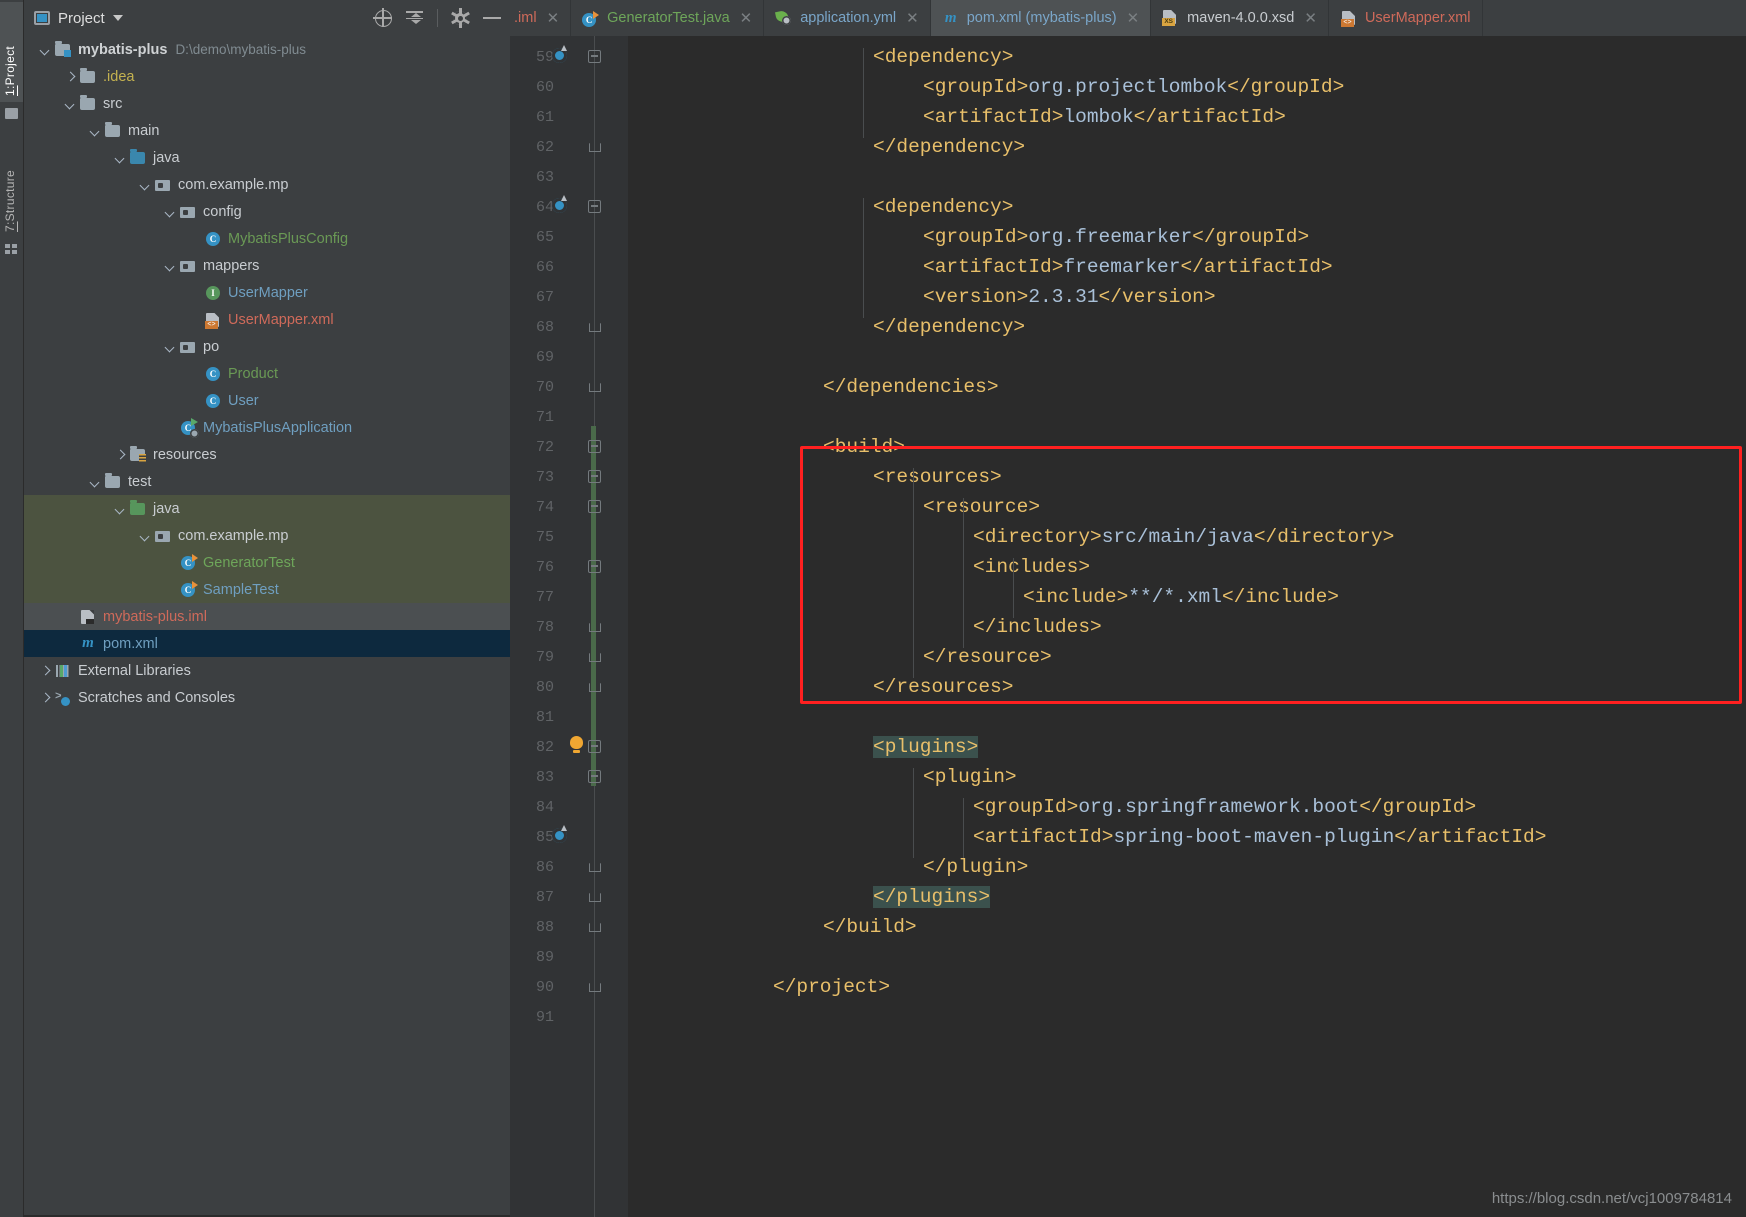 Image resolution: width=1746 pixels, height=1217 pixels. Describe the element at coordinates (267, 103) in the screenshot. I see `tree-node-src: src` at that location.